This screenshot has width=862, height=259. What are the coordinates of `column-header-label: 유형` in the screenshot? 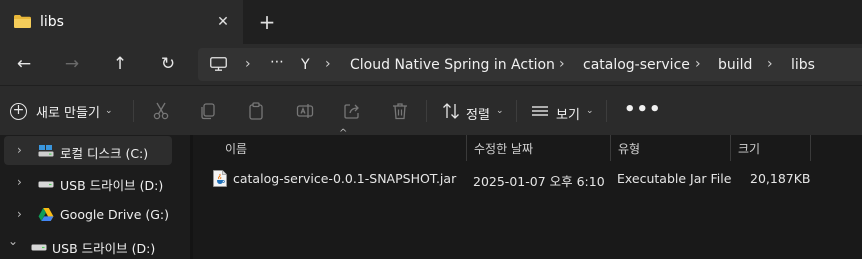 It's located at (629, 149).